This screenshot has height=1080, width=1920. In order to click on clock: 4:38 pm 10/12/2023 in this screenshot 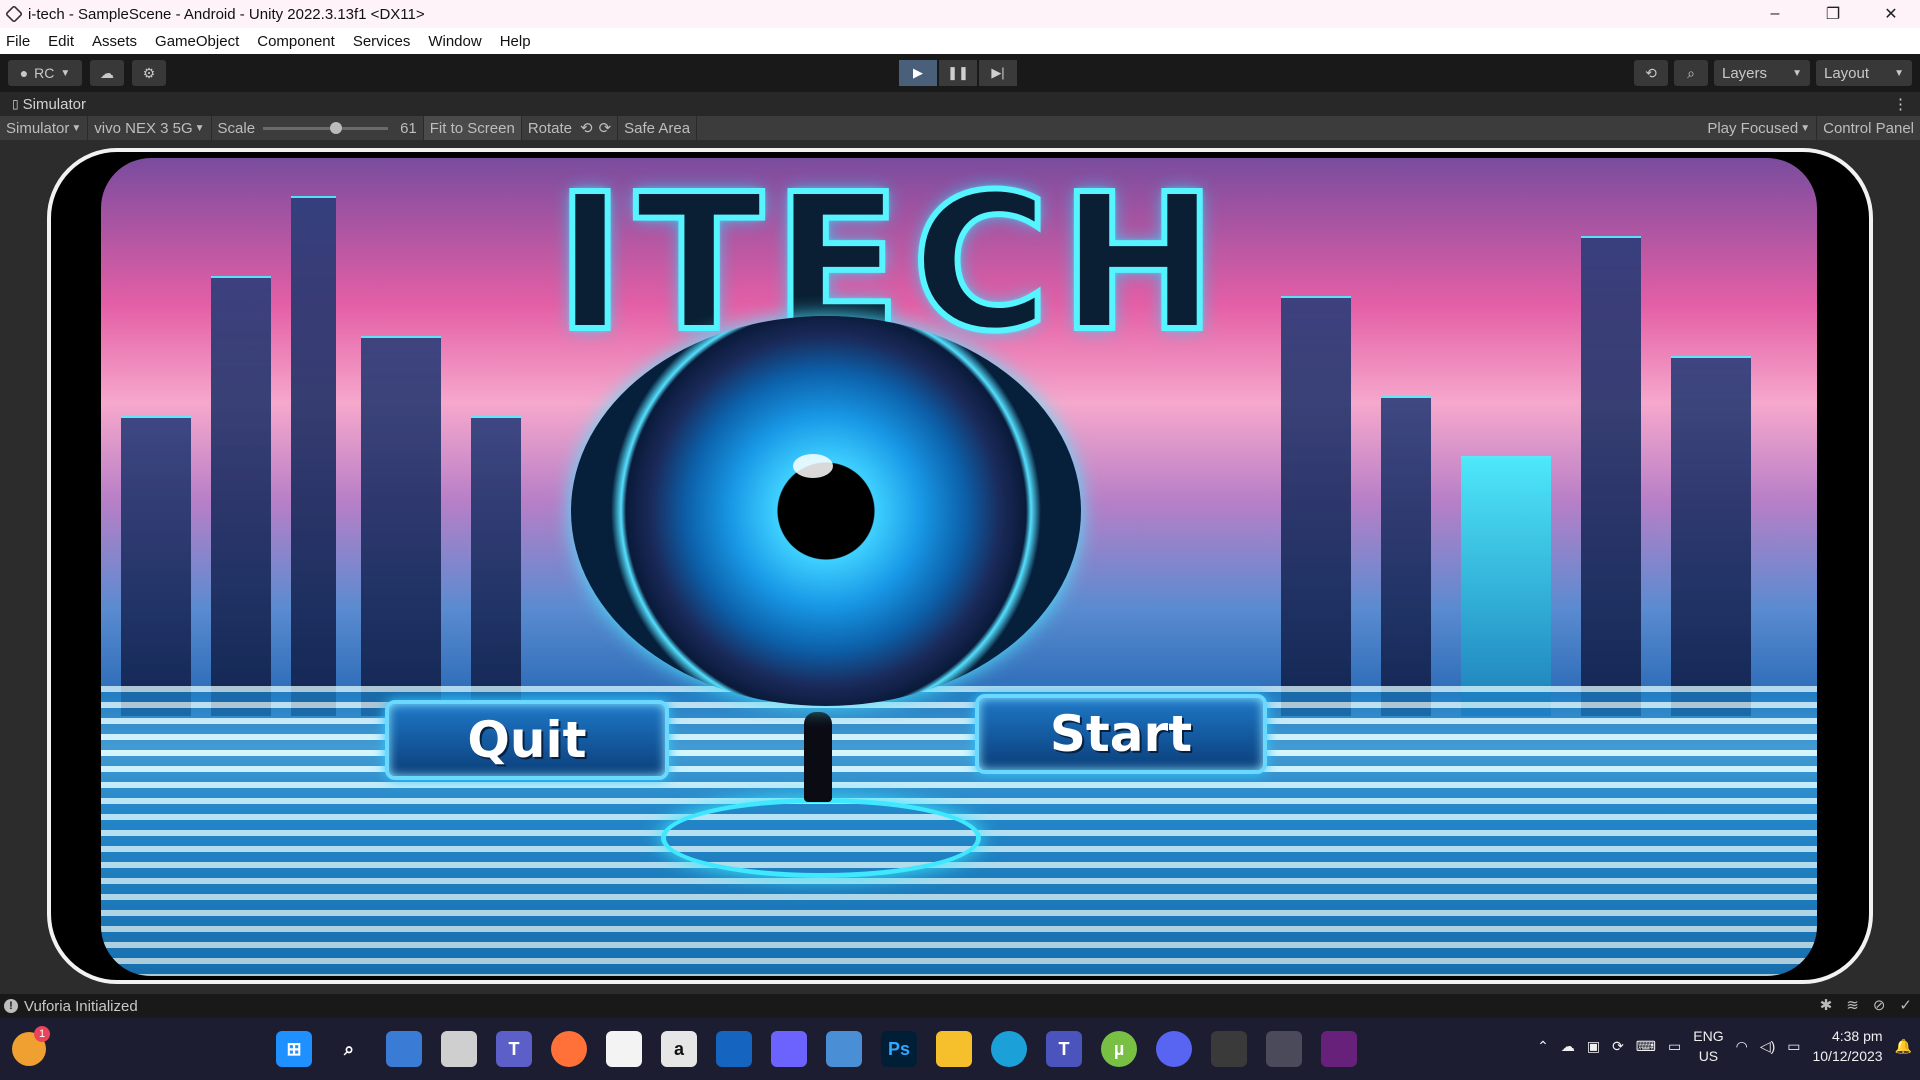, I will do `click(1847, 1046)`.